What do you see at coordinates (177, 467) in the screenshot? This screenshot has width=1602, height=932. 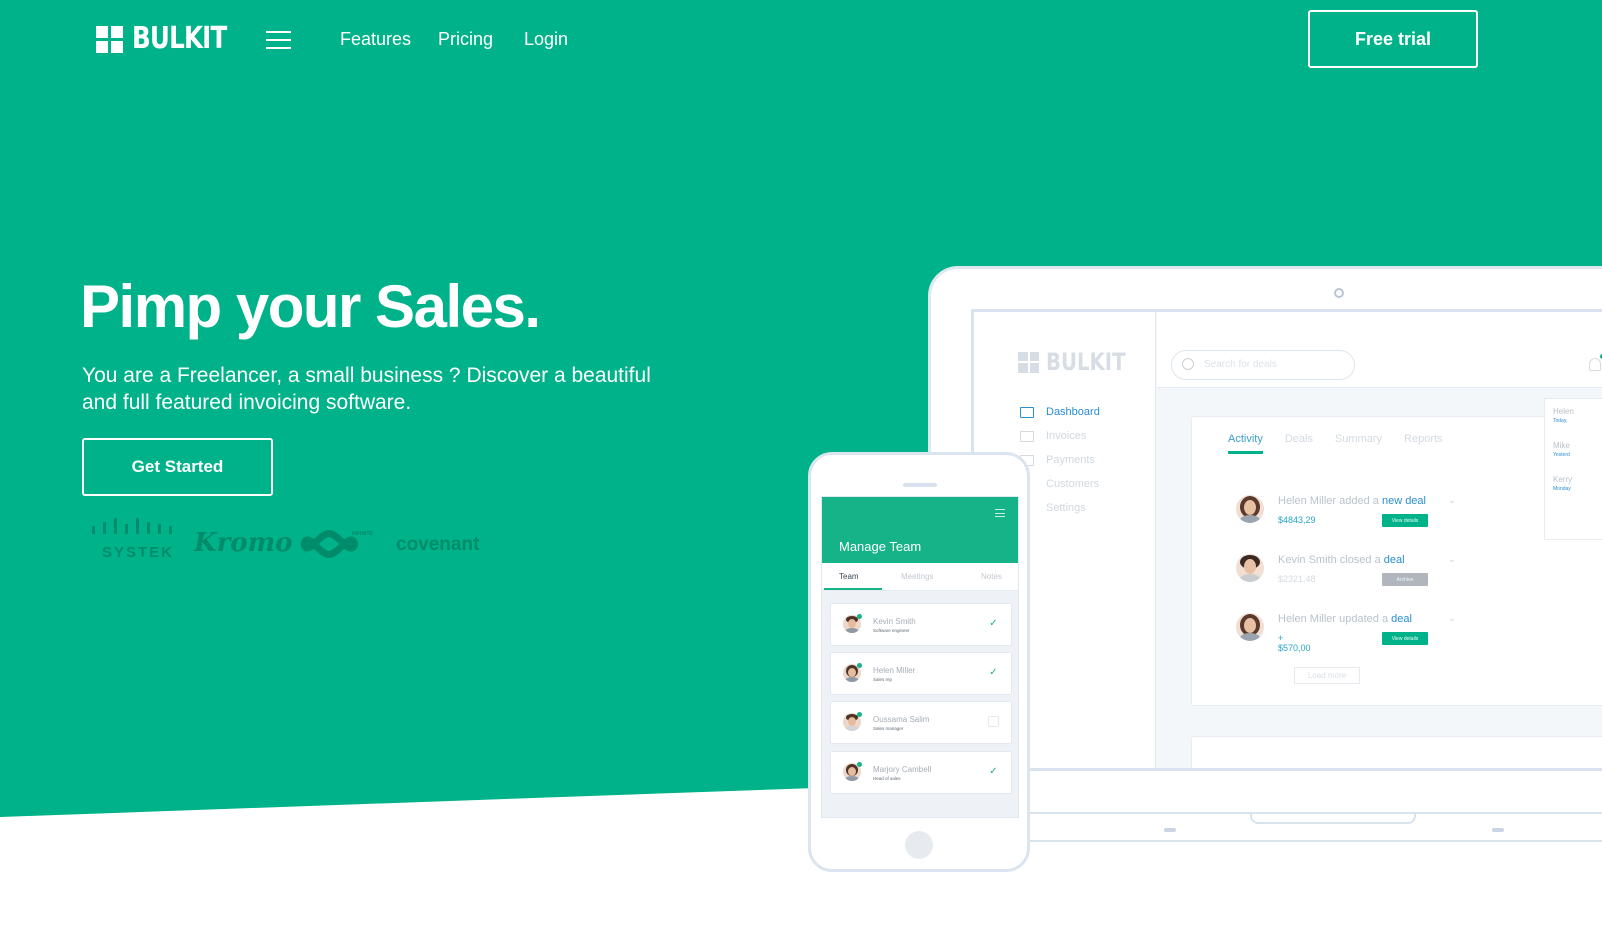 I see `get-started-button: Get Started` at bounding box center [177, 467].